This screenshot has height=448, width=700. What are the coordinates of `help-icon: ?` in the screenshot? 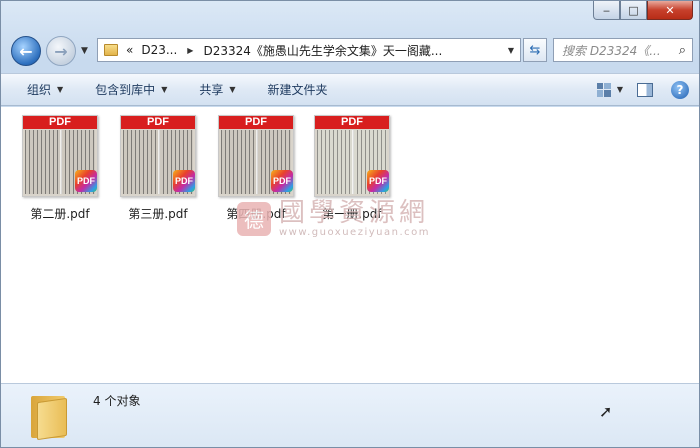 It's located at (680, 89).